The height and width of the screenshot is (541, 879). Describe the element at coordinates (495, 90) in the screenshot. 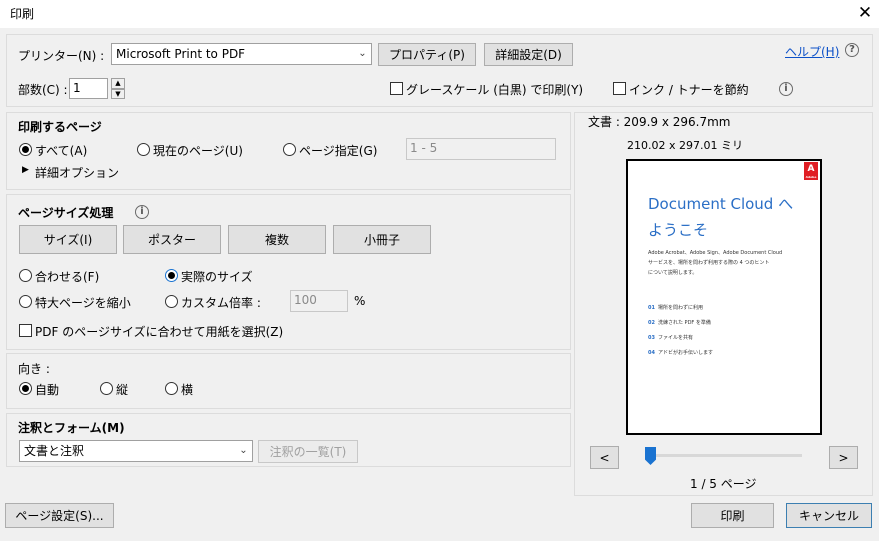

I see `grayscale-label: グレースケール (白黒) で印刷(Y)` at that location.